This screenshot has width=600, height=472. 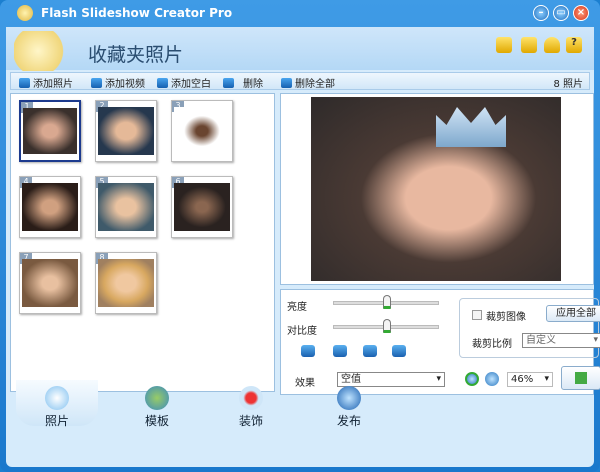 What do you see at coordinates (340, 351) in the screenshot?
I see `rotate-right-icon` at bounding box center [340, 351].